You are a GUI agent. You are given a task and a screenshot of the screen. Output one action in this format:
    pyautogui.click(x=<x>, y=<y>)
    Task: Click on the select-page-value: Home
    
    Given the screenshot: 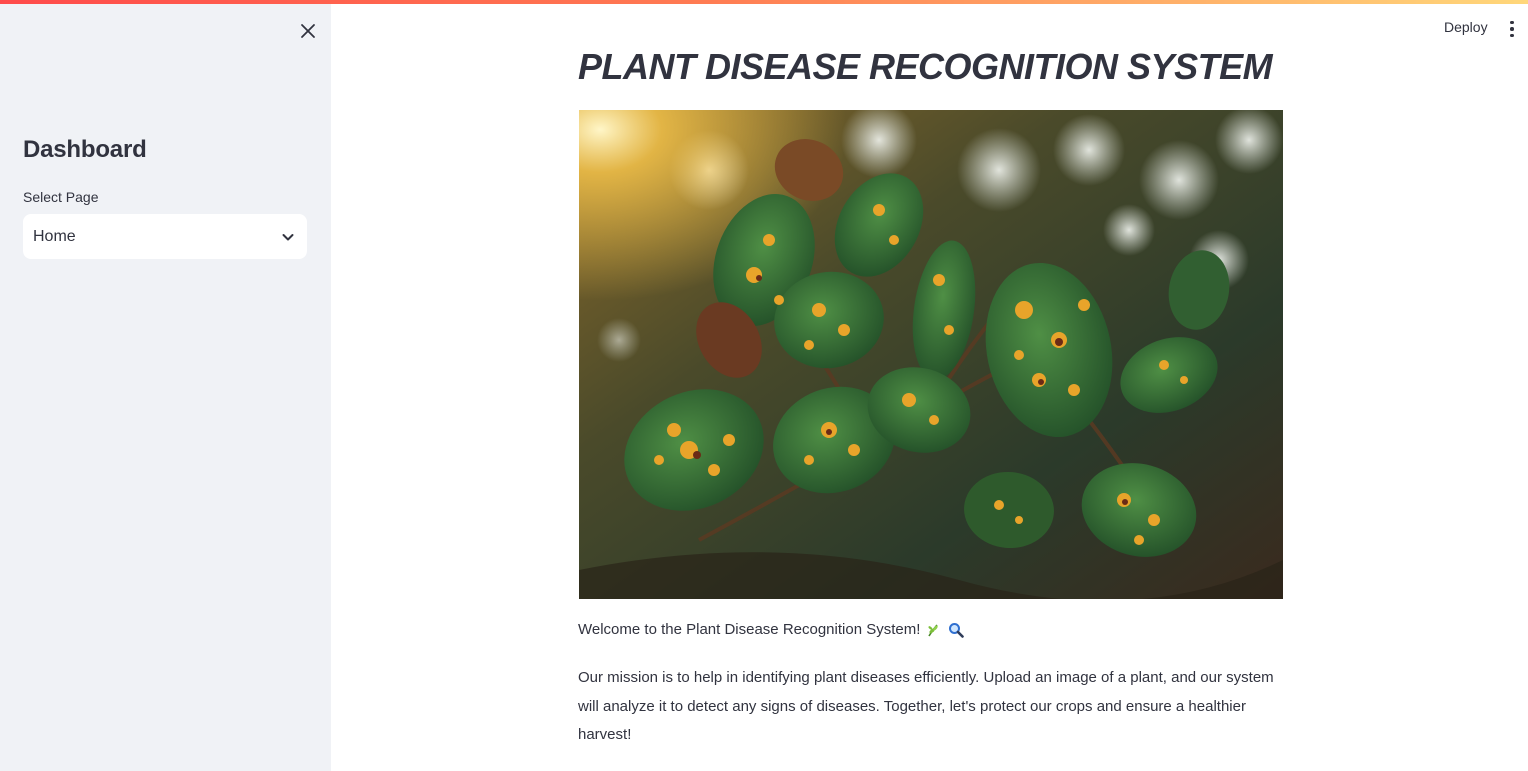 What is the action you would take?
    pyautogui.click(x=54, y=236)
    